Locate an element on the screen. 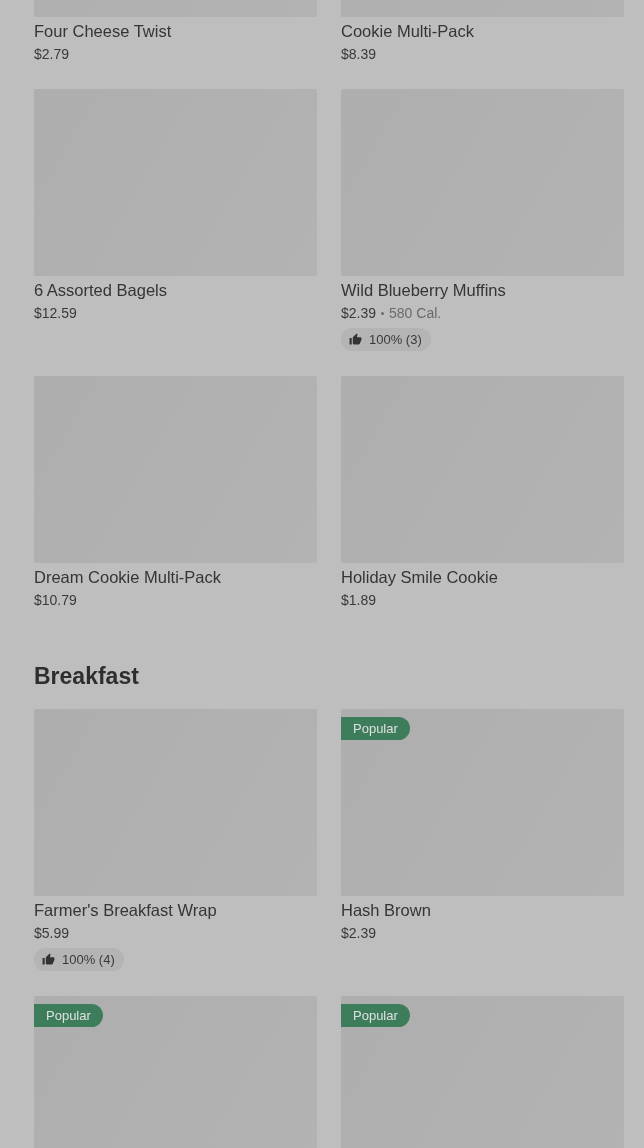 This screenshot has width=644, height=1148. section-heading: Breakfast is located at coordinates (87, 676).